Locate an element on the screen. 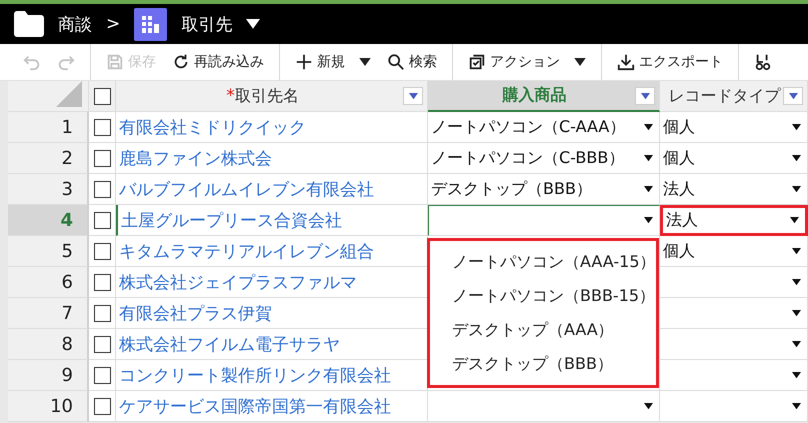 The height and width of the screenshot is (423, 808). row-number: 9 is located at coordinates (48, 375).